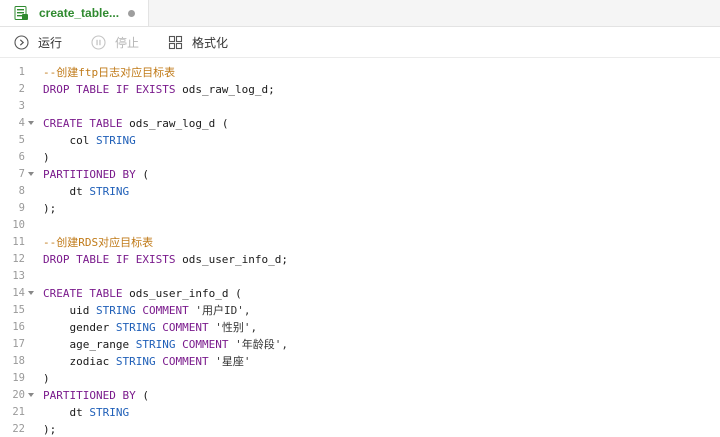  Describe the element at coordinates (219, 310) in the screenshot. I see `code-token: '用户ID',` at that location.